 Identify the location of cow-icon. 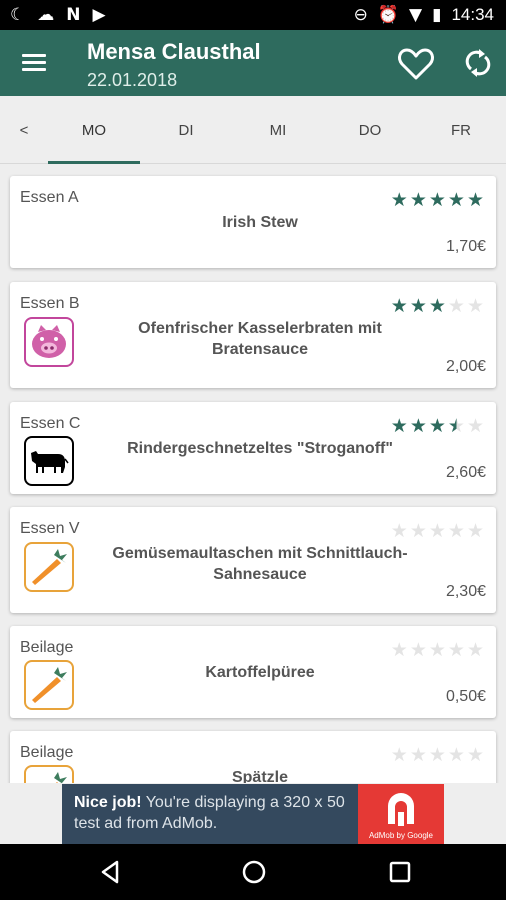
(49, 461).